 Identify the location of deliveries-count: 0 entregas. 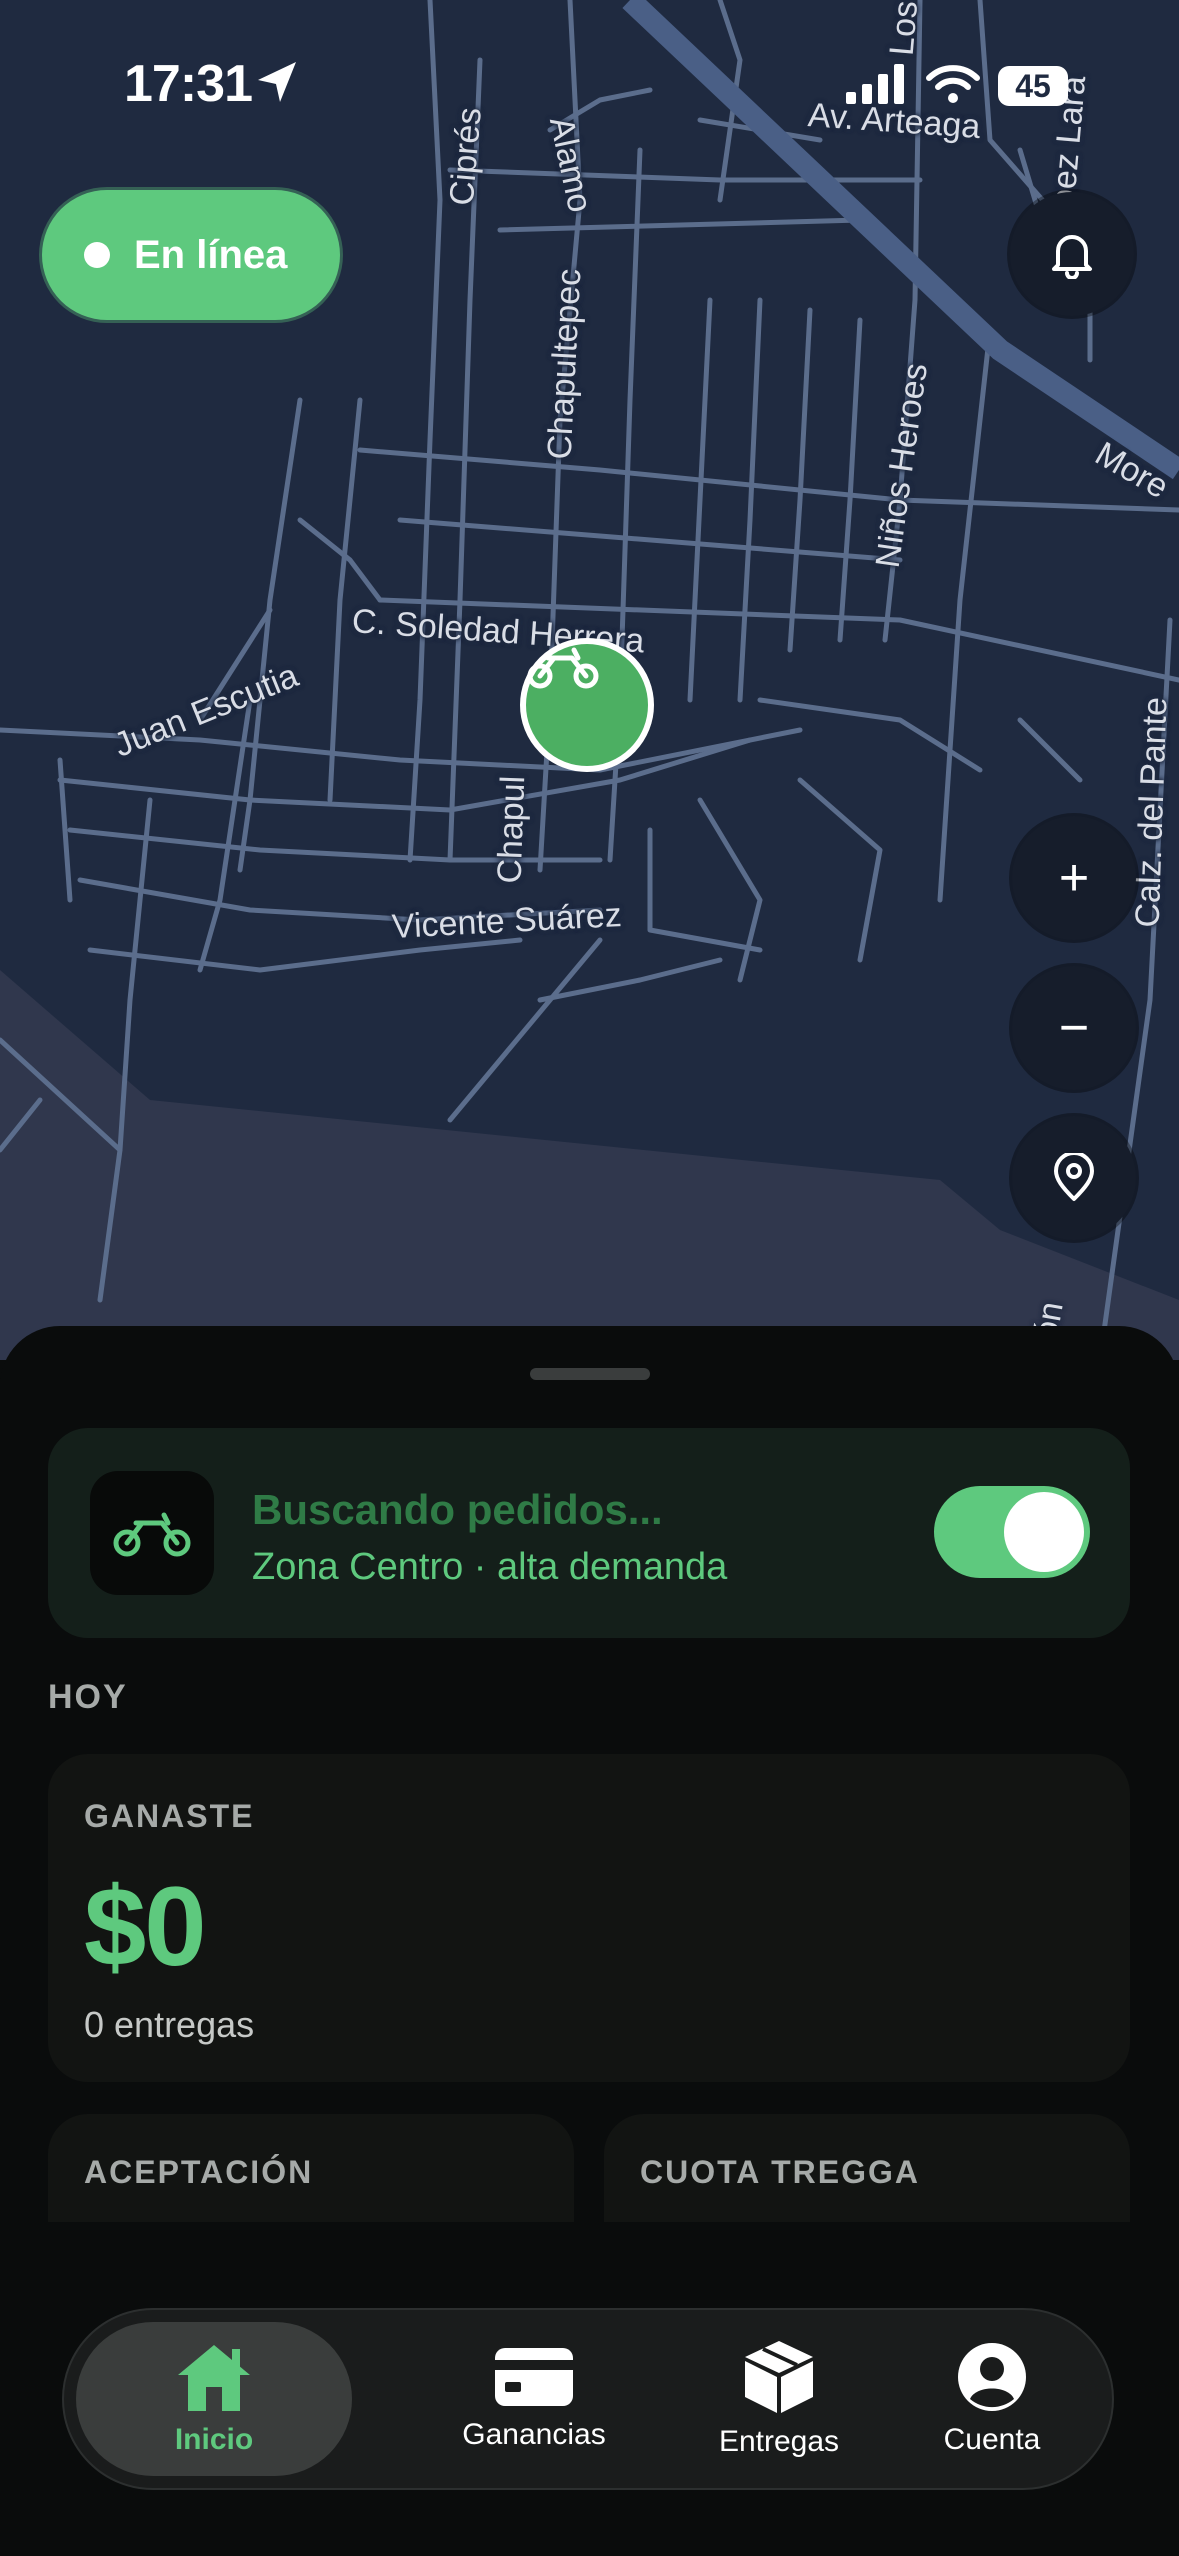
(169, 2024).